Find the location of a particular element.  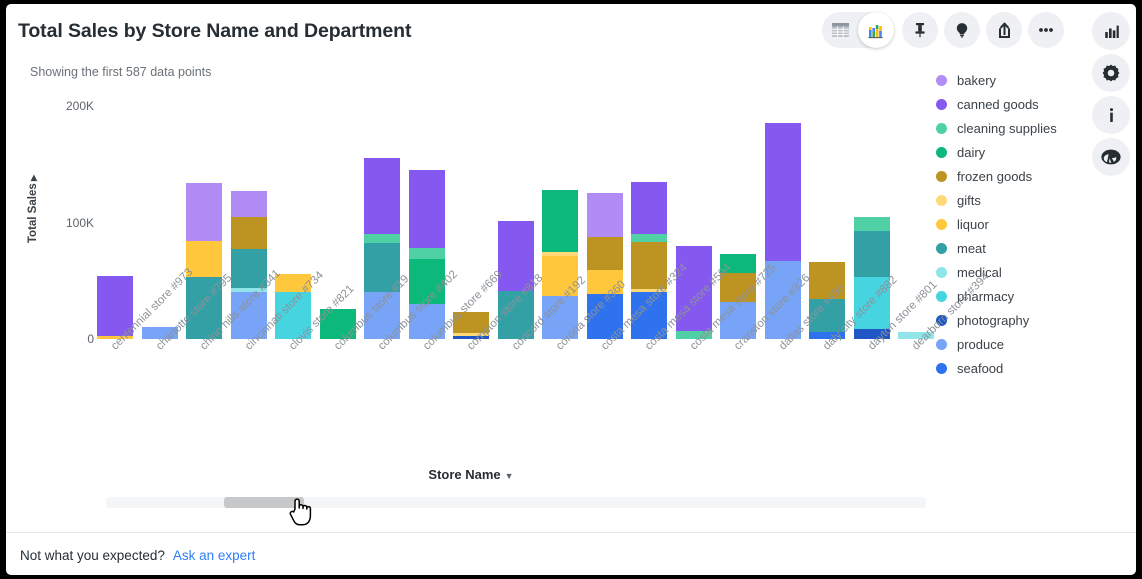

legend-item-label: produce is located at coordinates (980, 344).